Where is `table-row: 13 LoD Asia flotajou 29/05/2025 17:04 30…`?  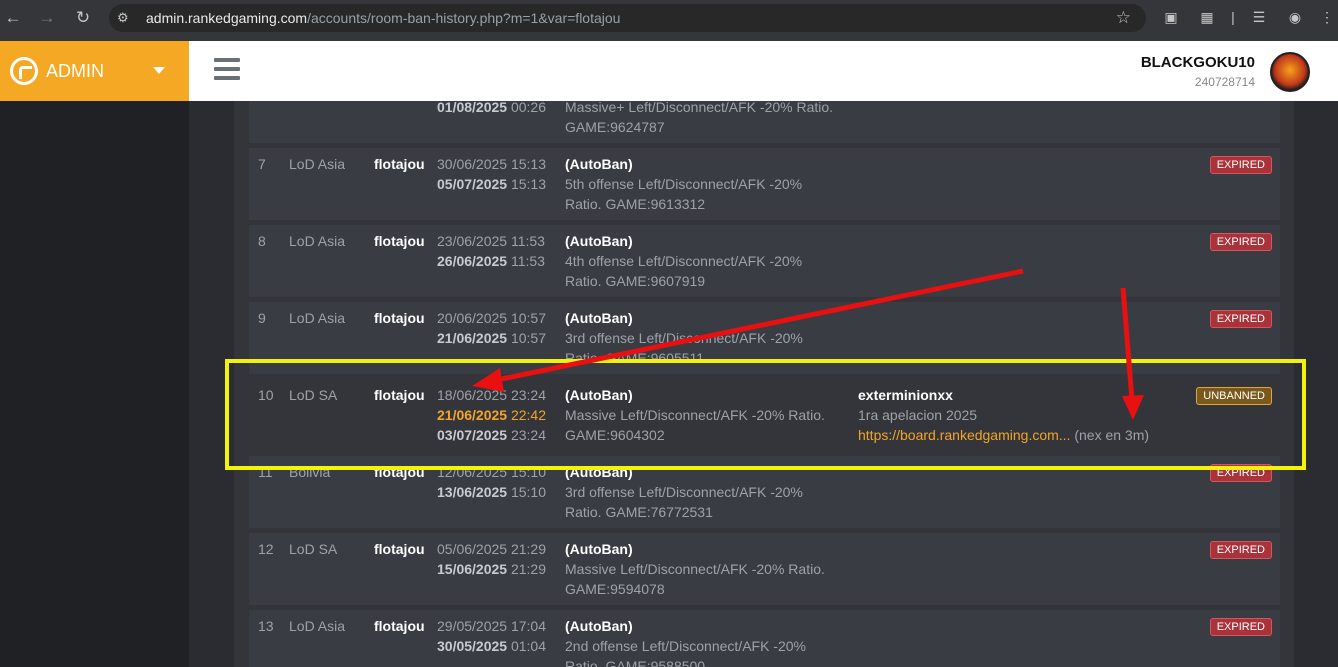
table-row: 13 LoD Asia flotajou 29/05/2025 17:04 30… is located at coordinates (764, 638).